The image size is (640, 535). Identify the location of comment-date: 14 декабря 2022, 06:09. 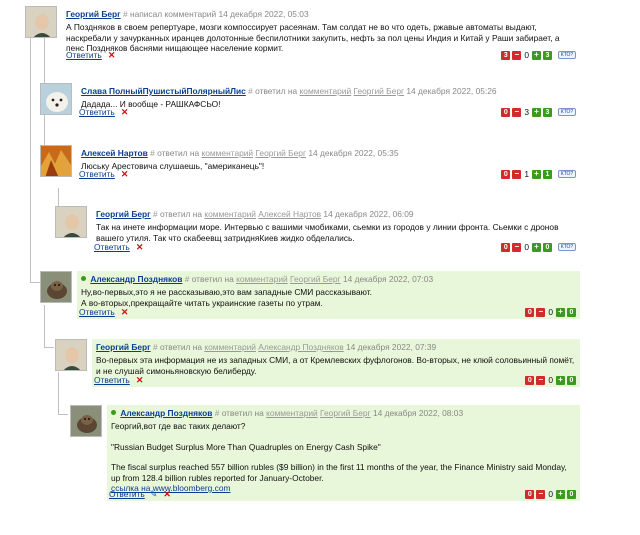
(368, 214).